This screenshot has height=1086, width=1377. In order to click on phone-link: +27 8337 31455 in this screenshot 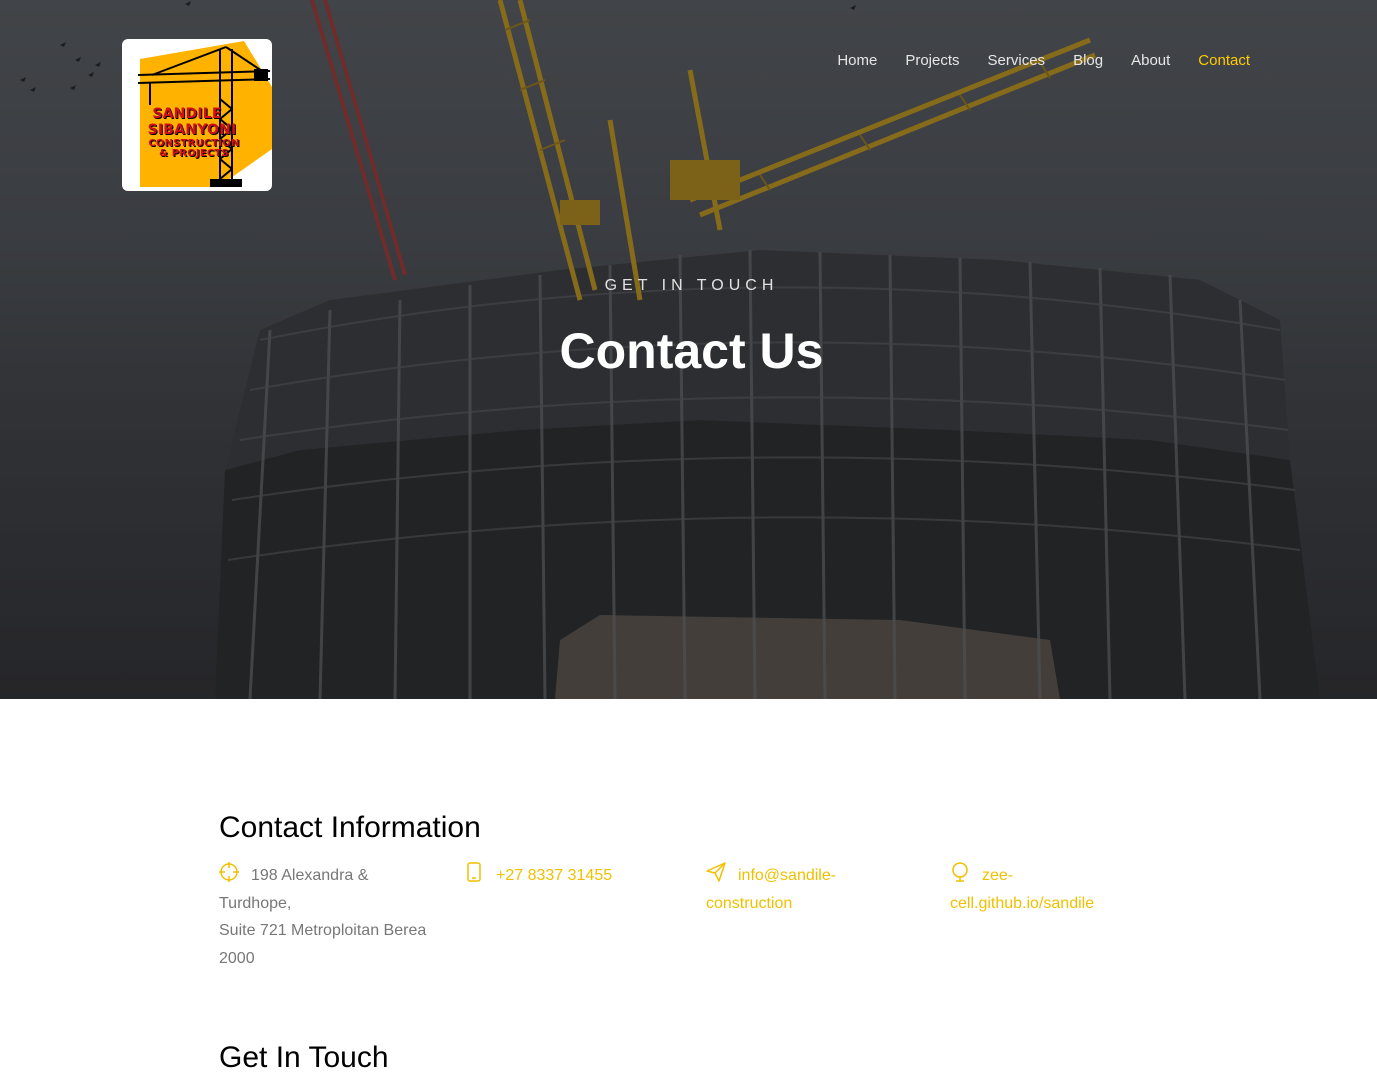, I will do `click(554, 875)`.